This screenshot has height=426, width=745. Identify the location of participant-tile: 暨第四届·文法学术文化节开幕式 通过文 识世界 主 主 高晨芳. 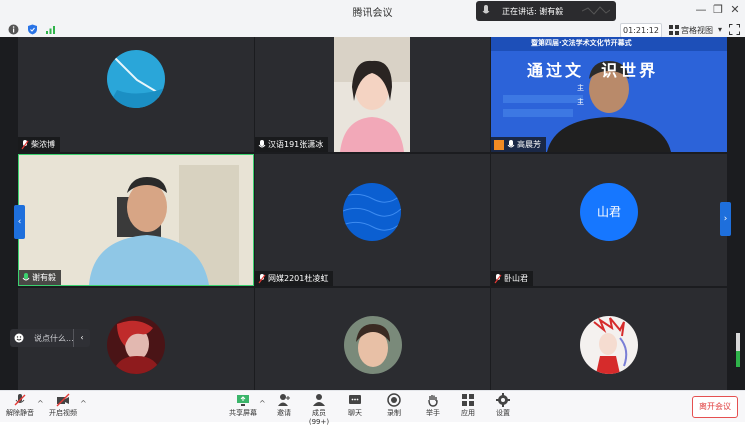
(609, 94).